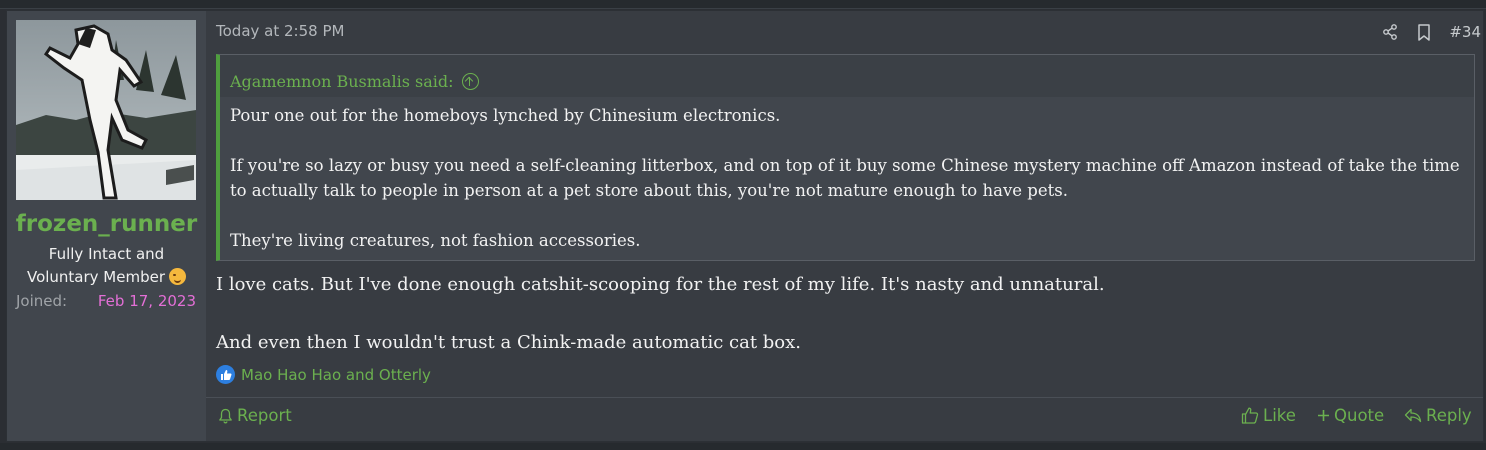 Image resolution: width=1486 pixels, height=450 pixels. What do you see at coordinates (280, 31) in the screenshot?
I see `post-timestamp: Today at 2:58 PM` at bounding box center [280, 31].